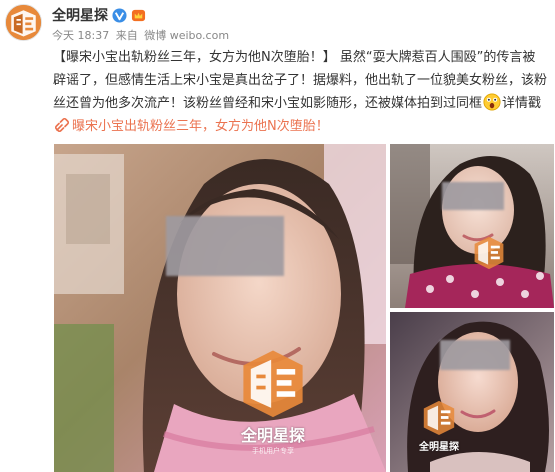 The image size is (555, 472). I want to click on details-text: 详情戳, so click(522, 103).